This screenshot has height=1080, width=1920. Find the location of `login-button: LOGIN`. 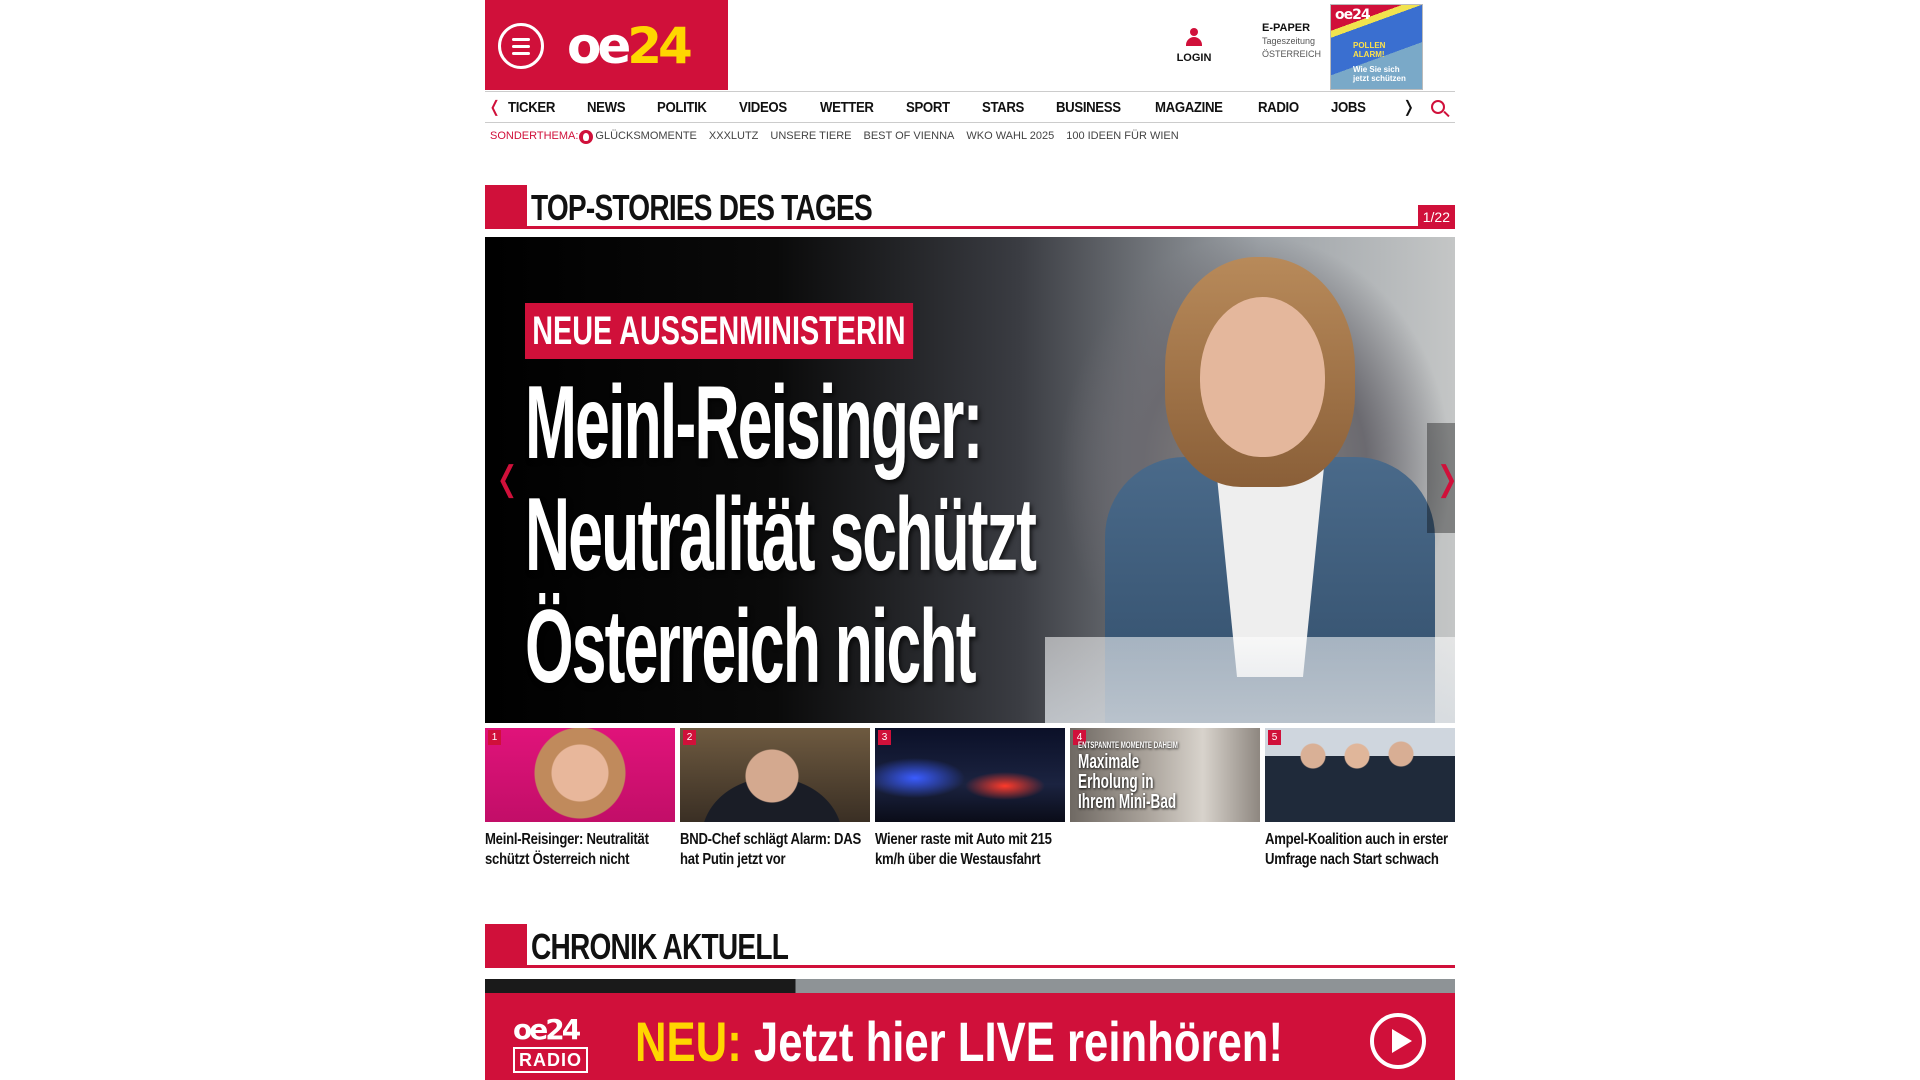

login-button: LOGIN is located at coordinates (1194, 46).